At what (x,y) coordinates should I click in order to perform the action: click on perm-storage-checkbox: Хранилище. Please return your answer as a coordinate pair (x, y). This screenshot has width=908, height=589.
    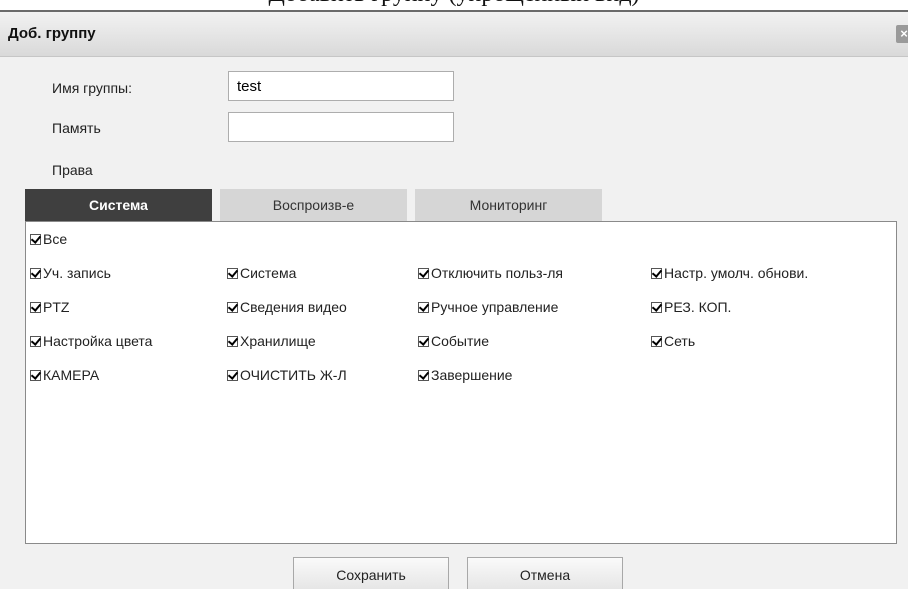
    Looking at the image, I should click on (271, 341).